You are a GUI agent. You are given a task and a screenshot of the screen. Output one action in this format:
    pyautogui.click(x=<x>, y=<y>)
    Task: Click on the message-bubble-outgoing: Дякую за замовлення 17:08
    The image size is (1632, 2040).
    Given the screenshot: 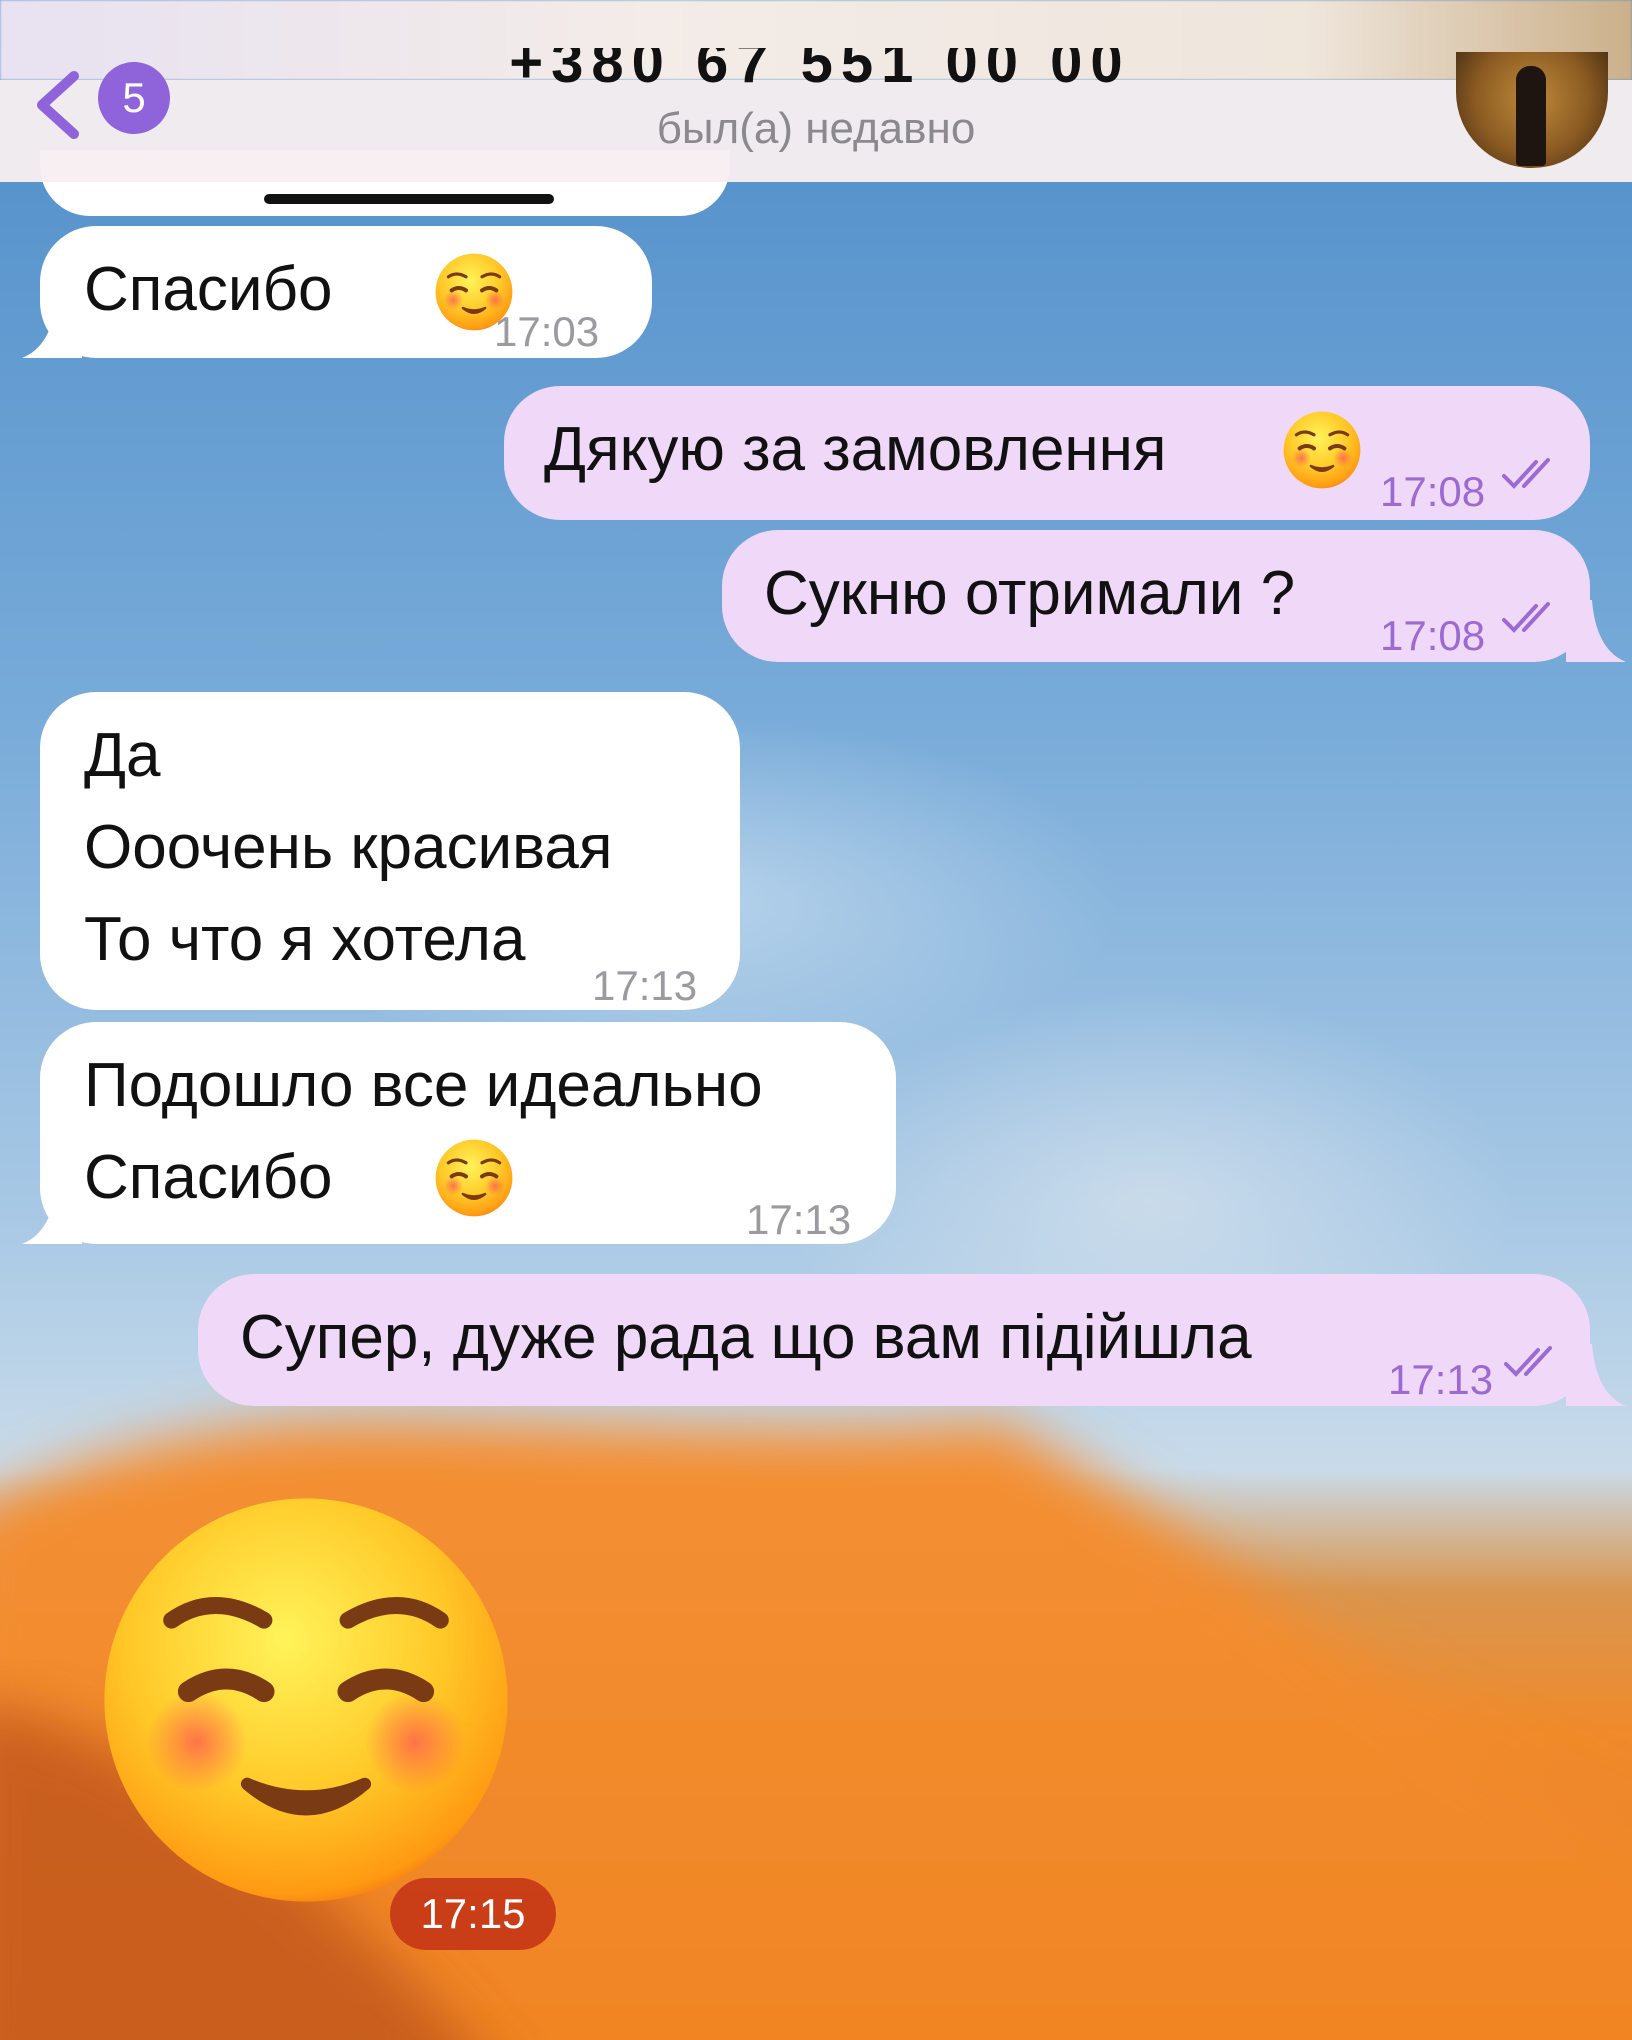 What is the action you would take?
    pyautogui.click(x=1047, y=453)
    